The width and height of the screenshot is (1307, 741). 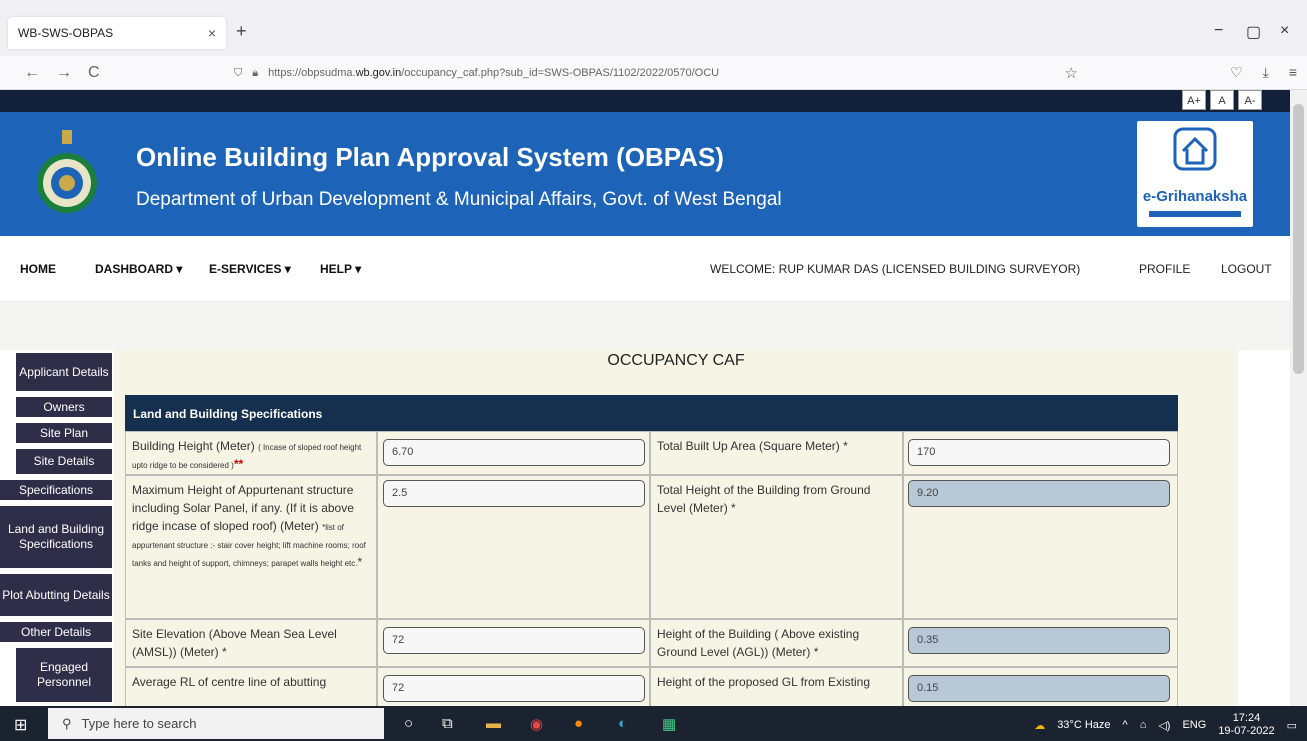 What do you see at coordinates (1298, 239) in the screenshot?
I see `scrollbar-thumb` at bounding box center [1298, 239].